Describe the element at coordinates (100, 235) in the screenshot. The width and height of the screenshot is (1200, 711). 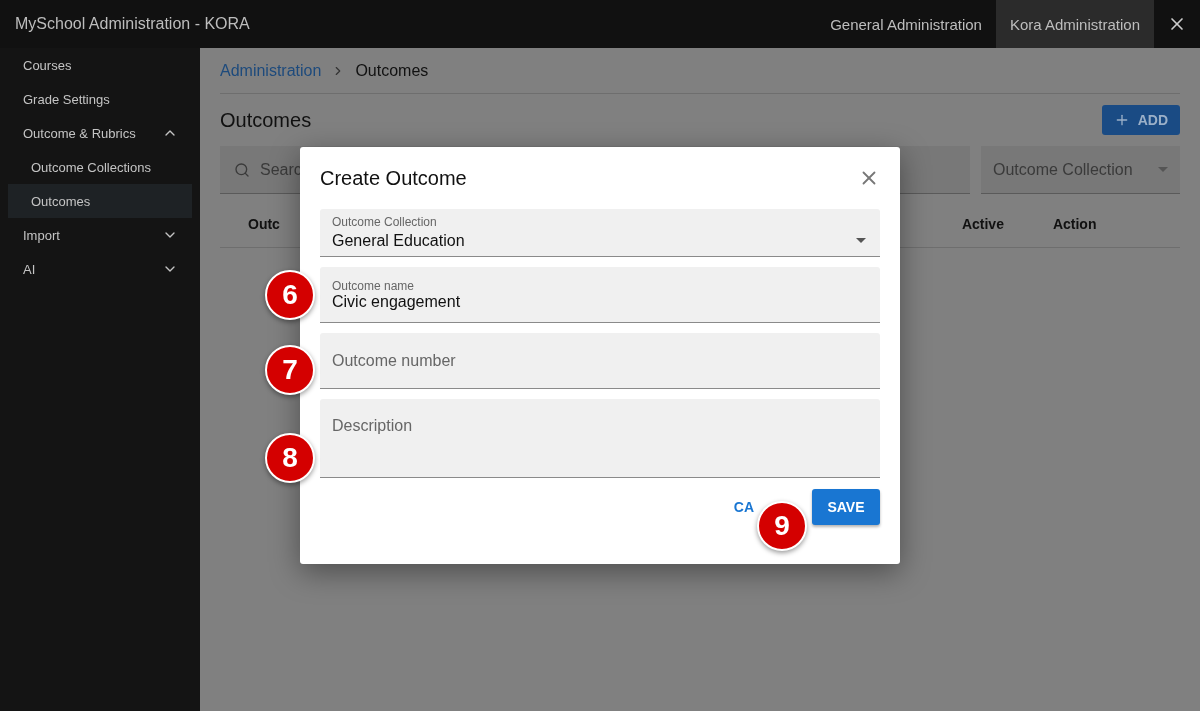
I see `sidebar-item: Import` at that location.